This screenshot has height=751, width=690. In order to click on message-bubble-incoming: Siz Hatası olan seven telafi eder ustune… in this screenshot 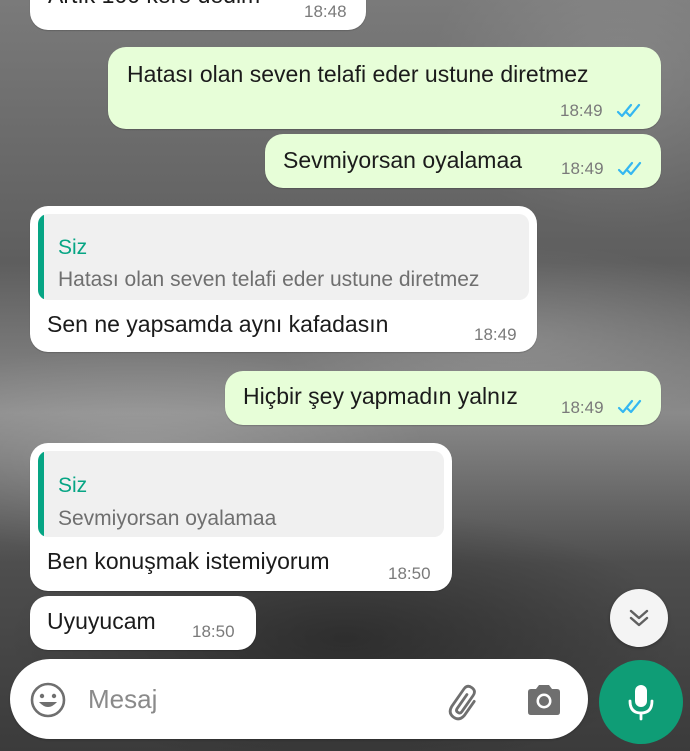, I will do `click(283, 279)`.